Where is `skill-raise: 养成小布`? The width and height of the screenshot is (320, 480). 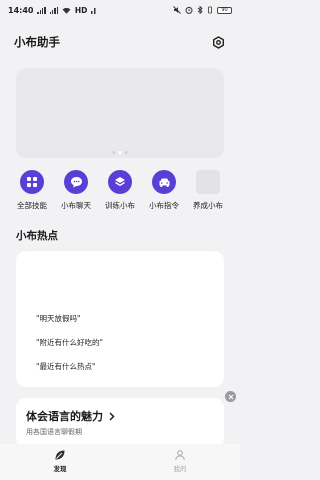 skill-raise: 养成小布 is located at coordinates (208, 190).